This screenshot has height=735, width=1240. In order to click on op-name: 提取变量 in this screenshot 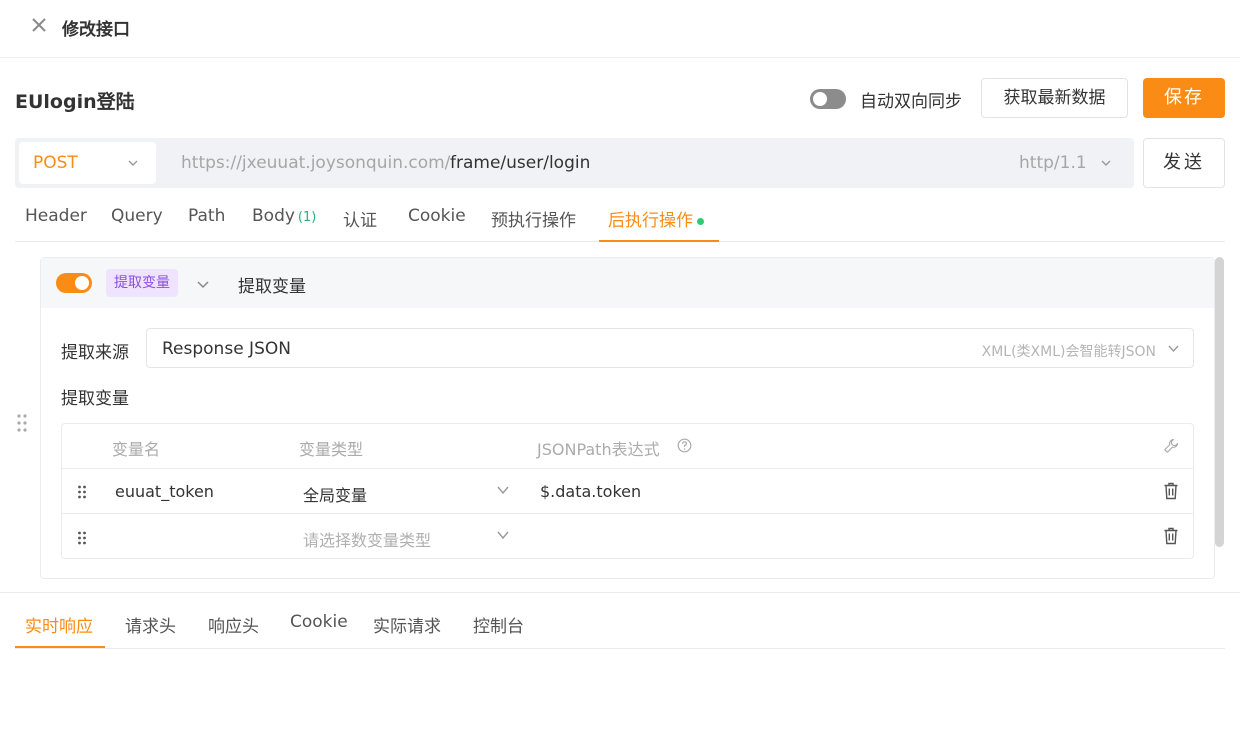, I will do `click(272, 284)`.